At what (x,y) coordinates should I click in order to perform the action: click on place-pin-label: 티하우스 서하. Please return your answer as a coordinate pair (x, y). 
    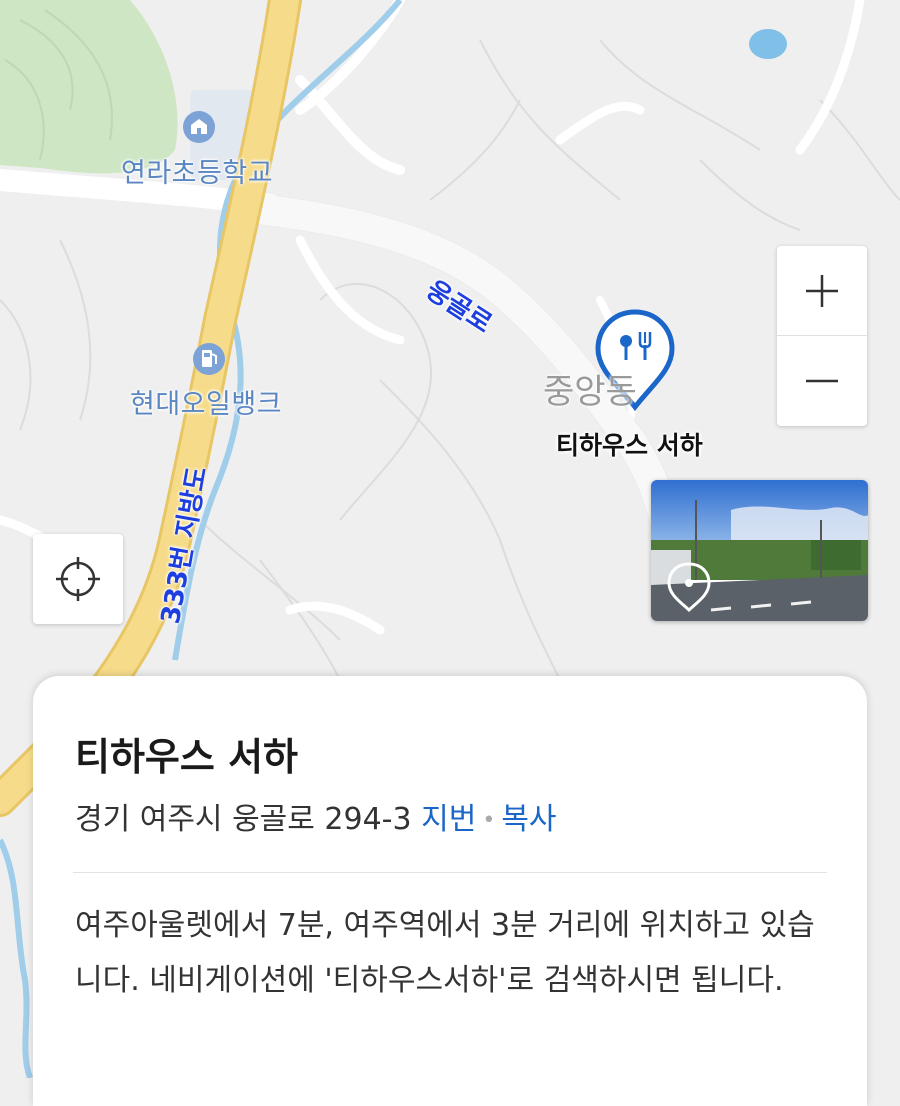
    Looking at the image, I should click on (629, 444).